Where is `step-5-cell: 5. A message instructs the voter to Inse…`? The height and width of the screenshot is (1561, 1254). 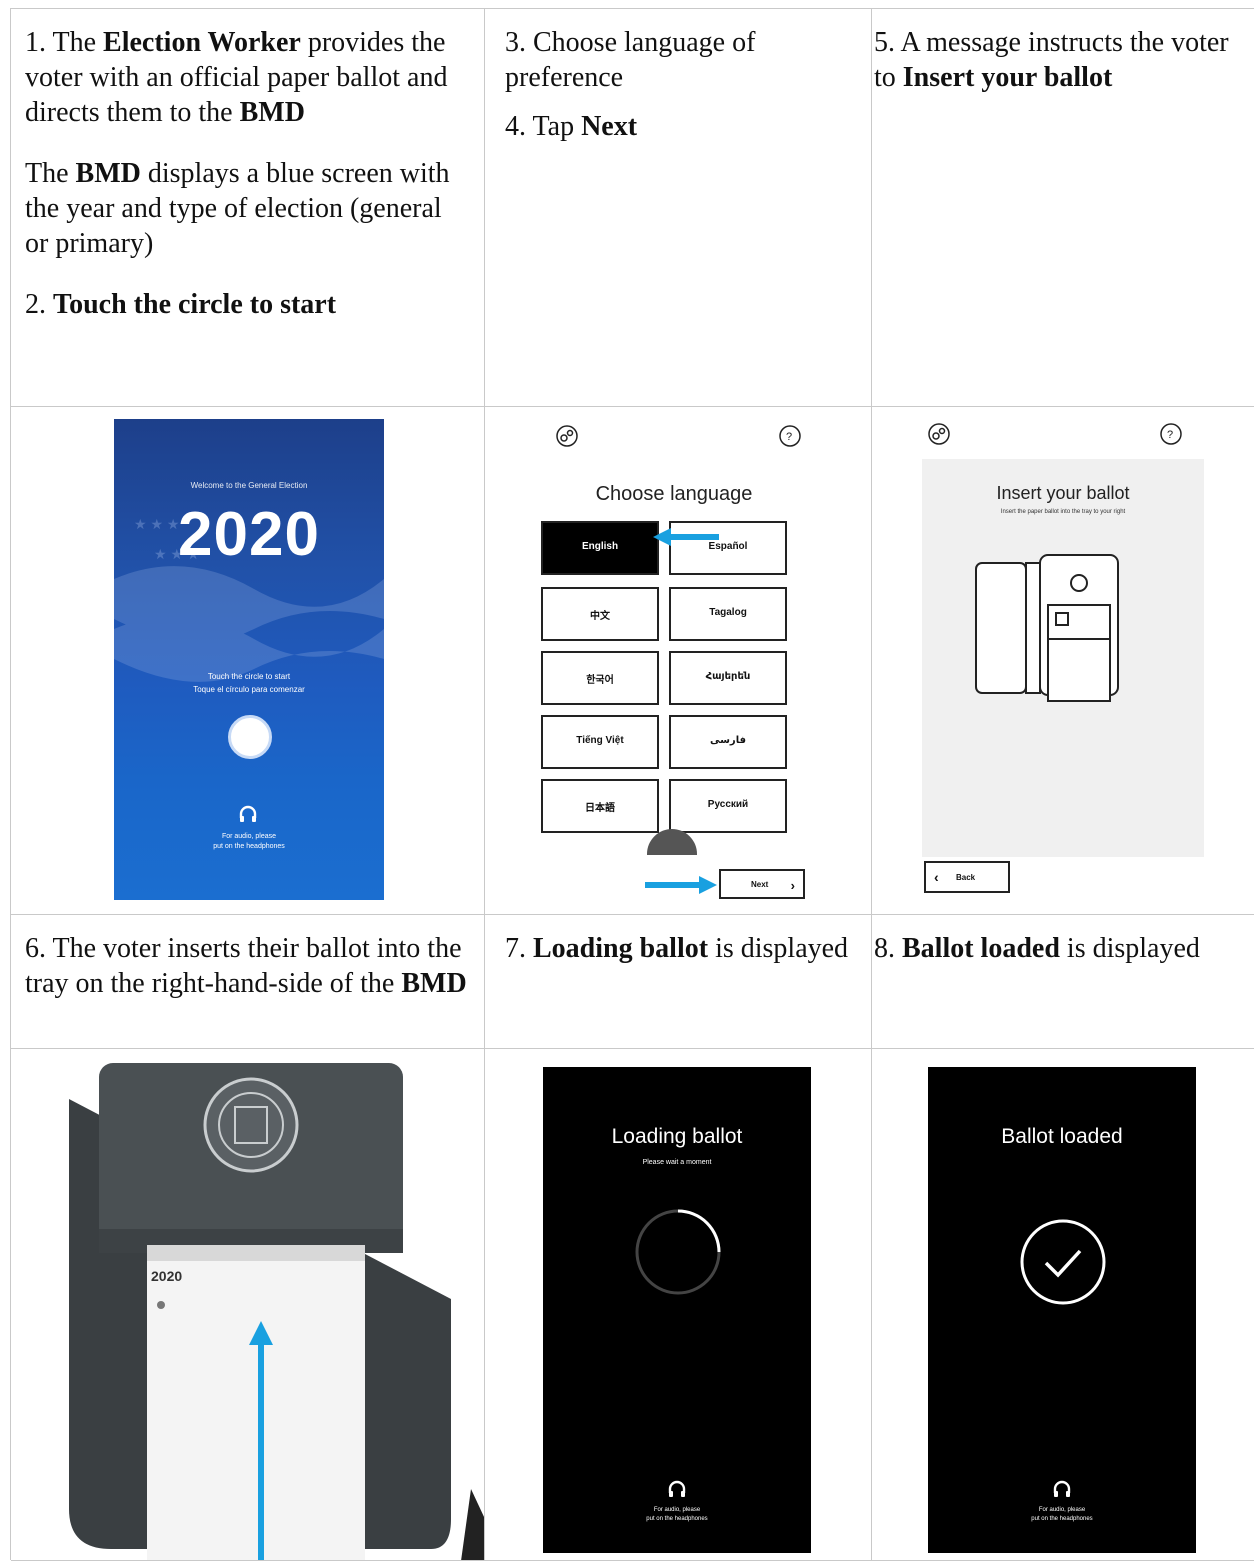 step-5-cell: 5. A message instructs the voter to Inse… is located at coordinates (1063, 208).